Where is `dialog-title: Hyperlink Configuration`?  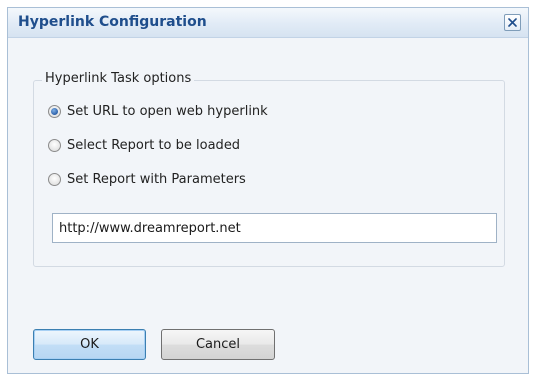
dialog-title: Hyperlink Configuration is located at coordinates (112, 22).